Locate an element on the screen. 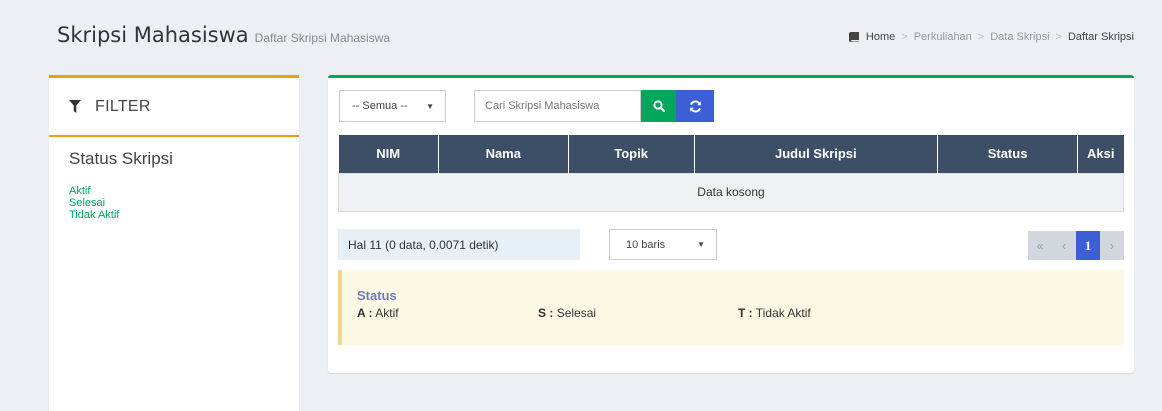  next-page-button: › is located at coordinates (1112, 245).